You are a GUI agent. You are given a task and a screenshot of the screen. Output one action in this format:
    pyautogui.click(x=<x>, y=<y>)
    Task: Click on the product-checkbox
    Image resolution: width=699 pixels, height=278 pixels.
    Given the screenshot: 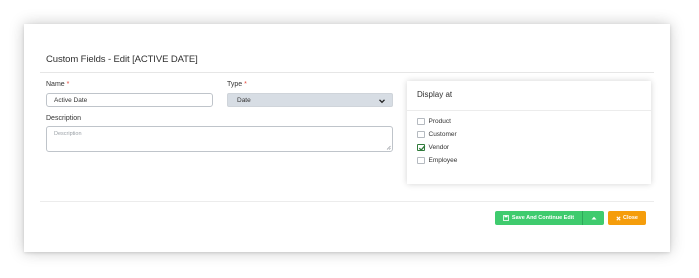 What is the action you would take?
    pyautogui.click(x=421, y=121)
    